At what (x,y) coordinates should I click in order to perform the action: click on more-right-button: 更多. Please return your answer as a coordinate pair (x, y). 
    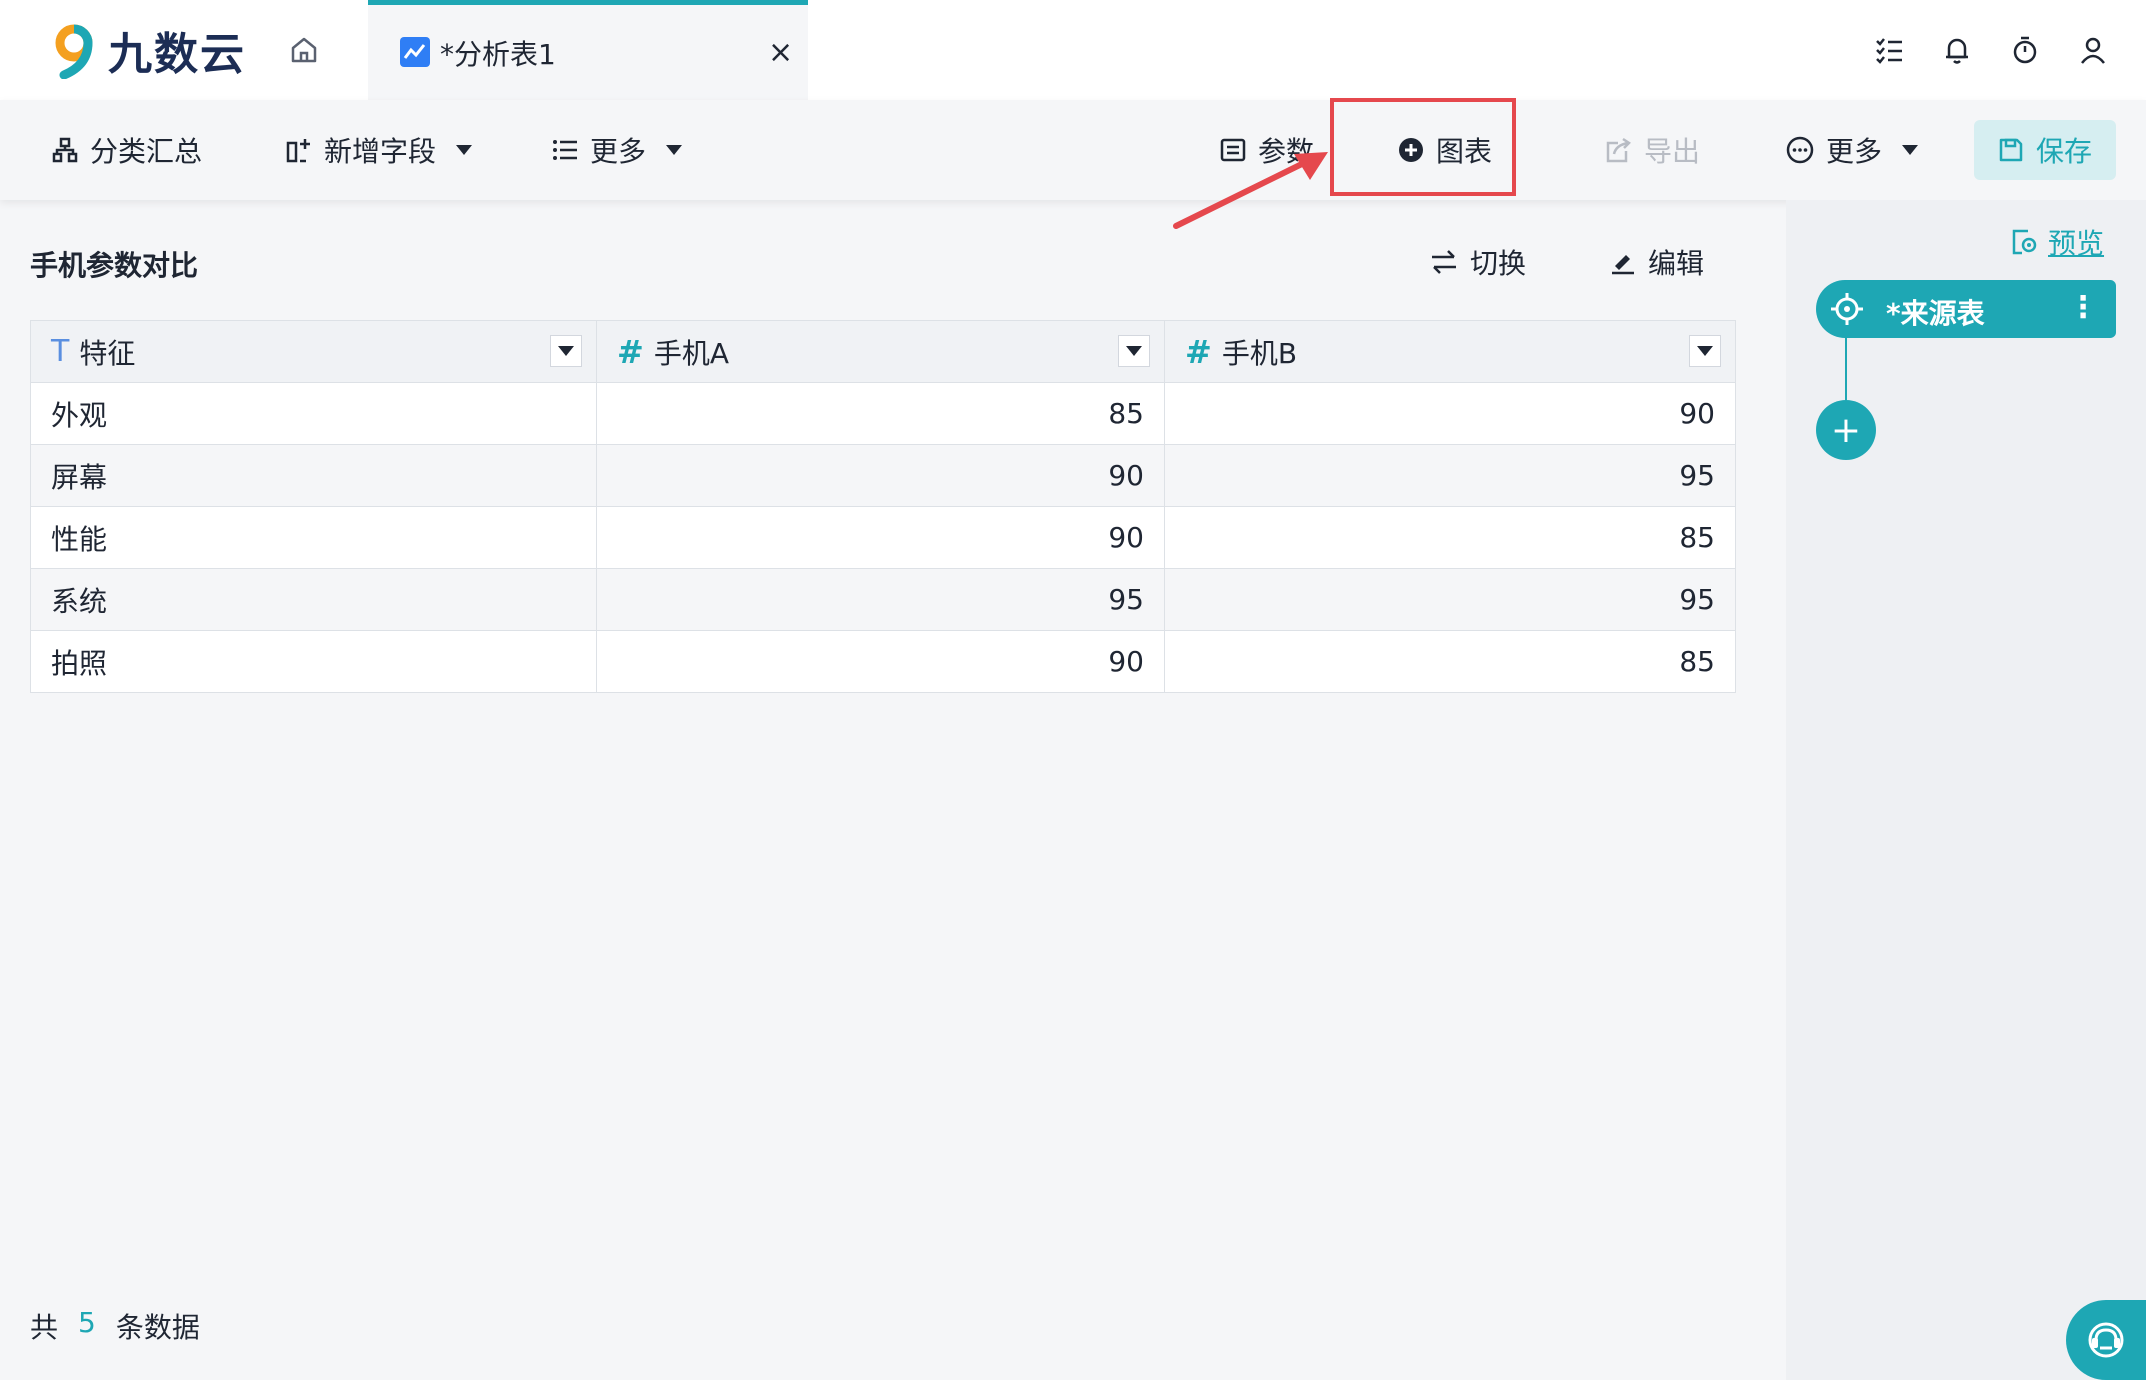
    Looking at the image, I should click on (1852, 150).